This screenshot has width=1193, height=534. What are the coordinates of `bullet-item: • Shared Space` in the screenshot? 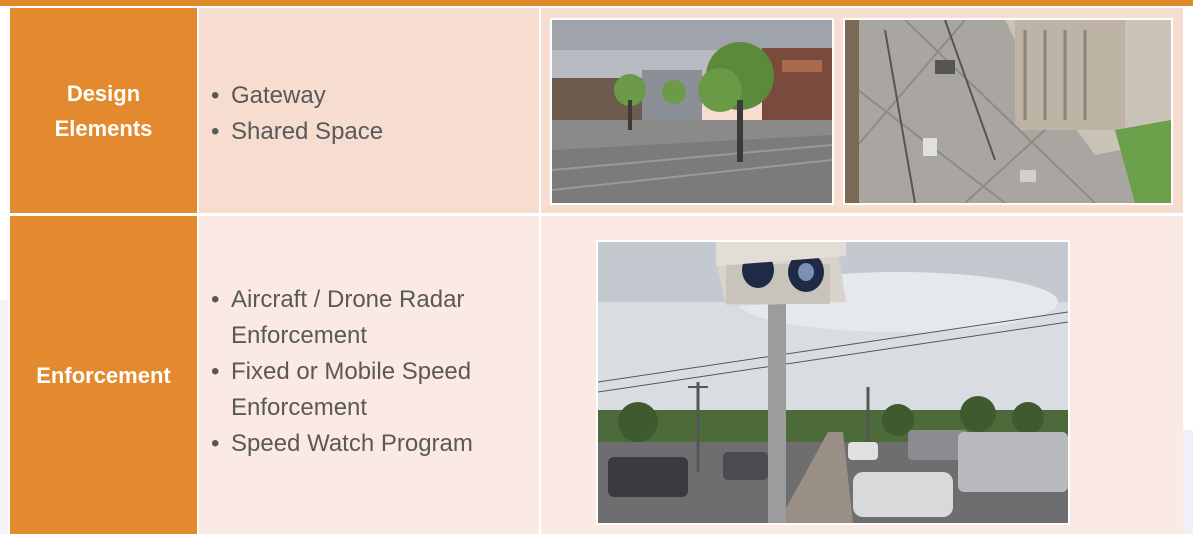 It's located at (294, 132).